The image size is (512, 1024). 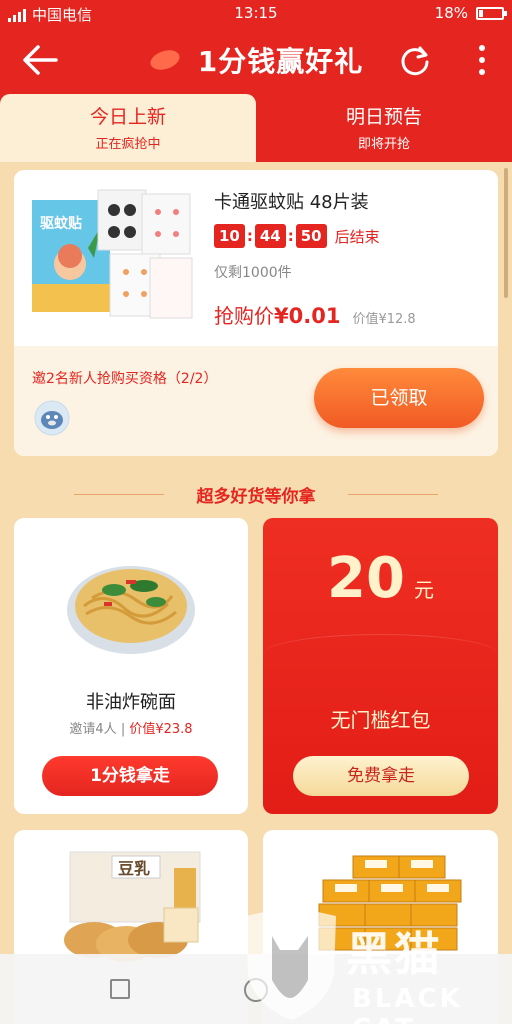 What do you see at coordinates (161, 729) in the screenshot?
I see `product-value: 价值¥23.8` at bounding box center [161, 729].